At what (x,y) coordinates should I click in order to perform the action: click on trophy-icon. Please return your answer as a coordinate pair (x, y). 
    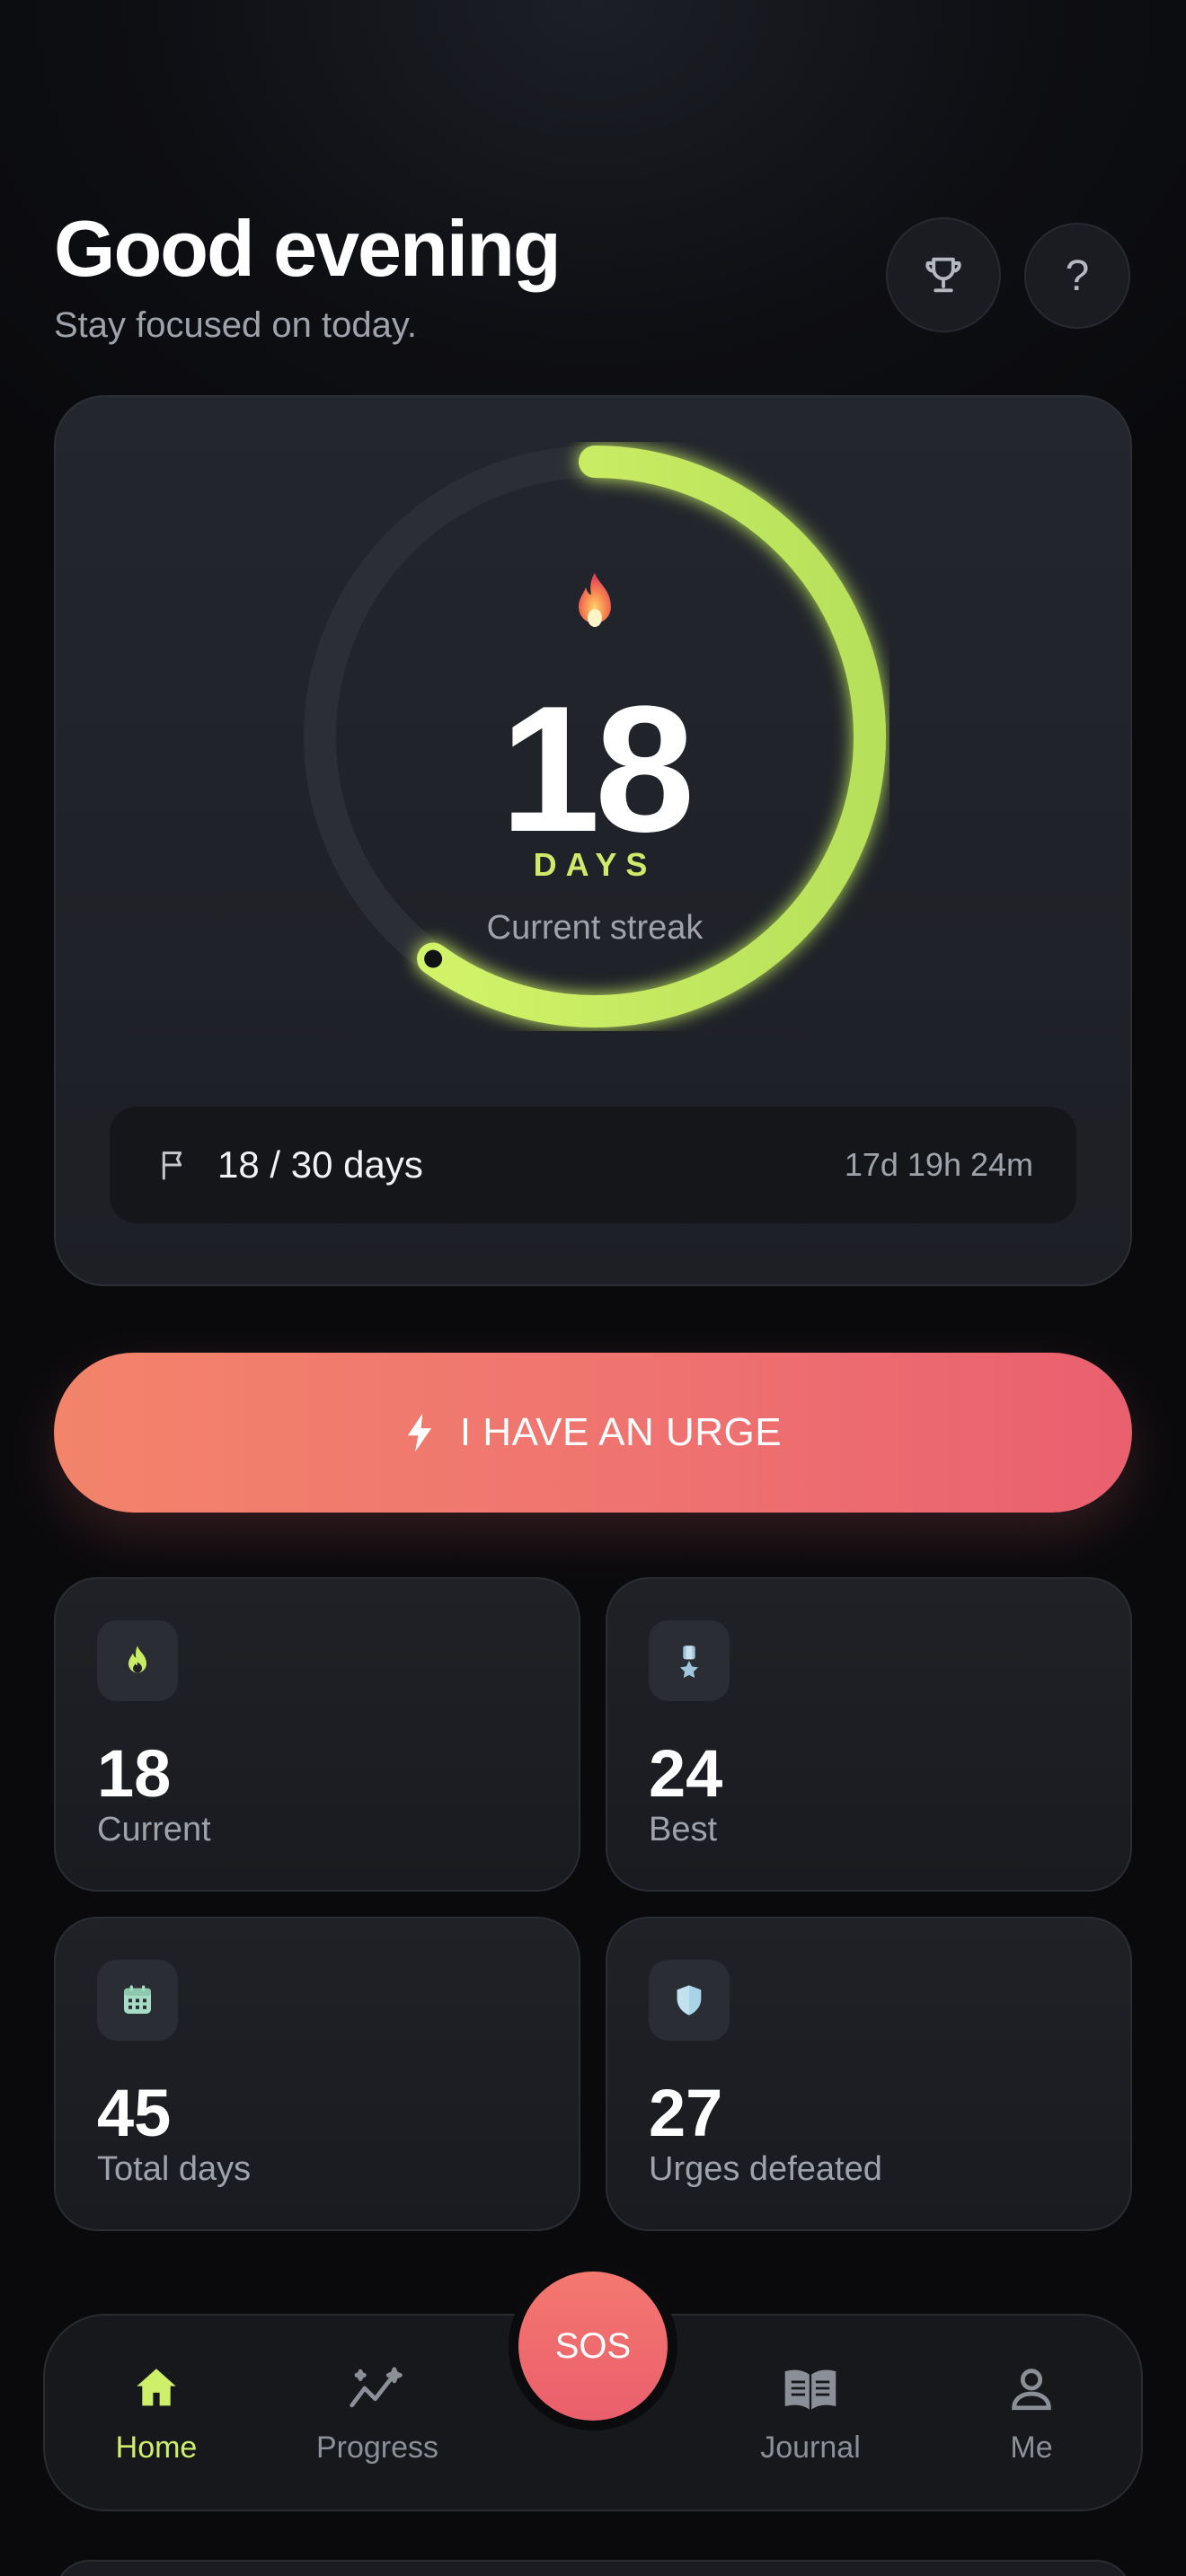
    Looking at the image, I should click on (943, 275).